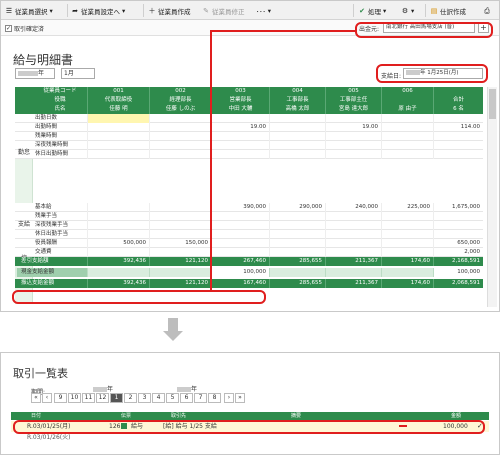 This screenshot has height=455, width=500. I want to click on month-button: 10, so click(74, 398).